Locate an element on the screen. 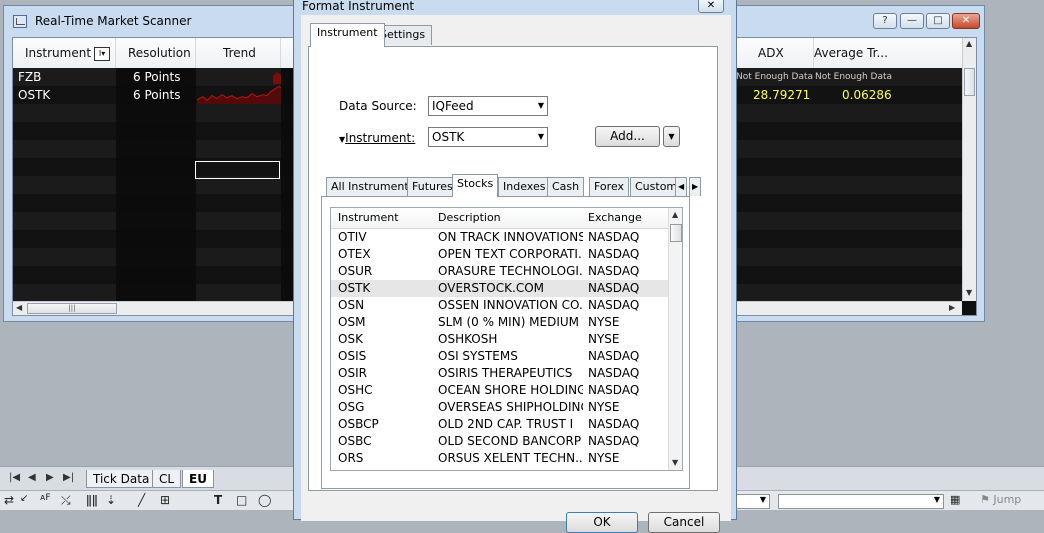 The image size is (1044, 533). list-item: OTIV ON TRACK INNOVATIONS NASDAQ is located at coordinates (499, 237).